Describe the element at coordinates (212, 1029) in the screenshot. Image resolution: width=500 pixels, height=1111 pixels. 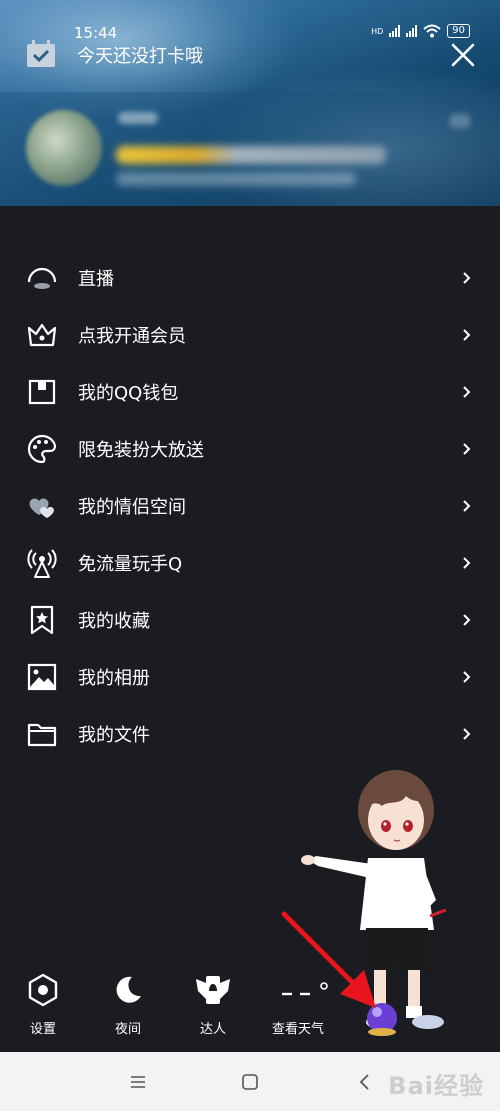
I see `daren-label: 达人` at that location.